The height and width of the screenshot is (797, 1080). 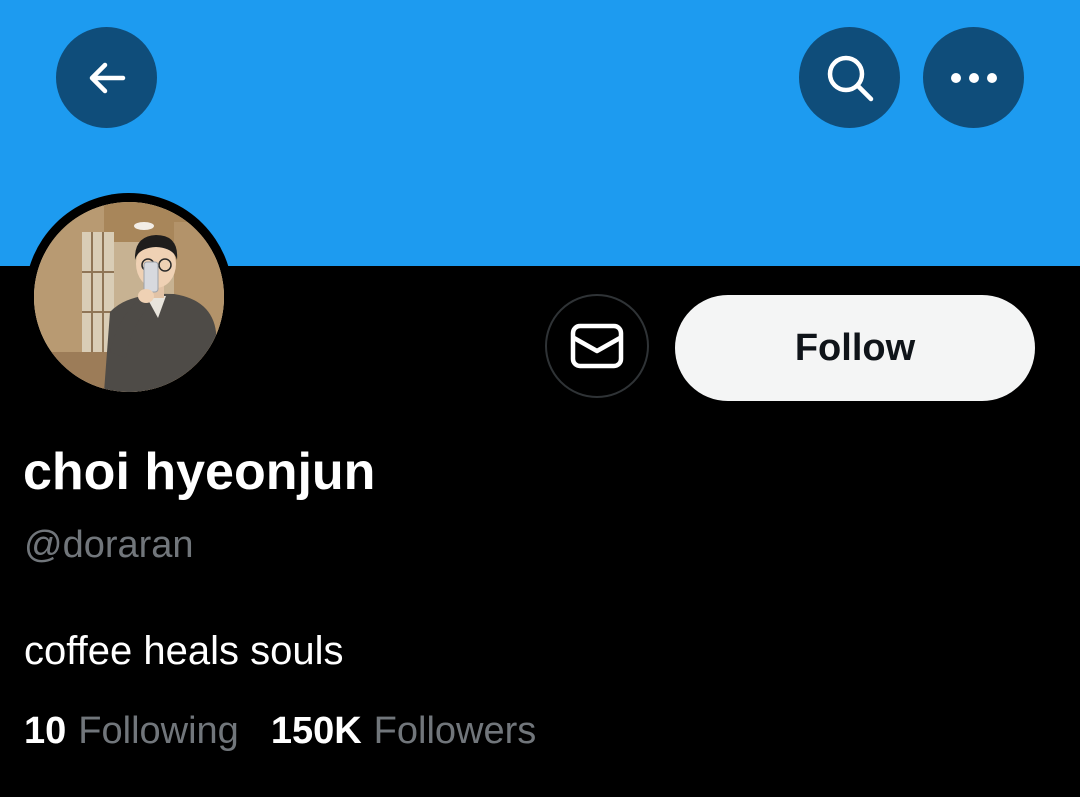 I want to click on message-button, so click(x=597, y=346).